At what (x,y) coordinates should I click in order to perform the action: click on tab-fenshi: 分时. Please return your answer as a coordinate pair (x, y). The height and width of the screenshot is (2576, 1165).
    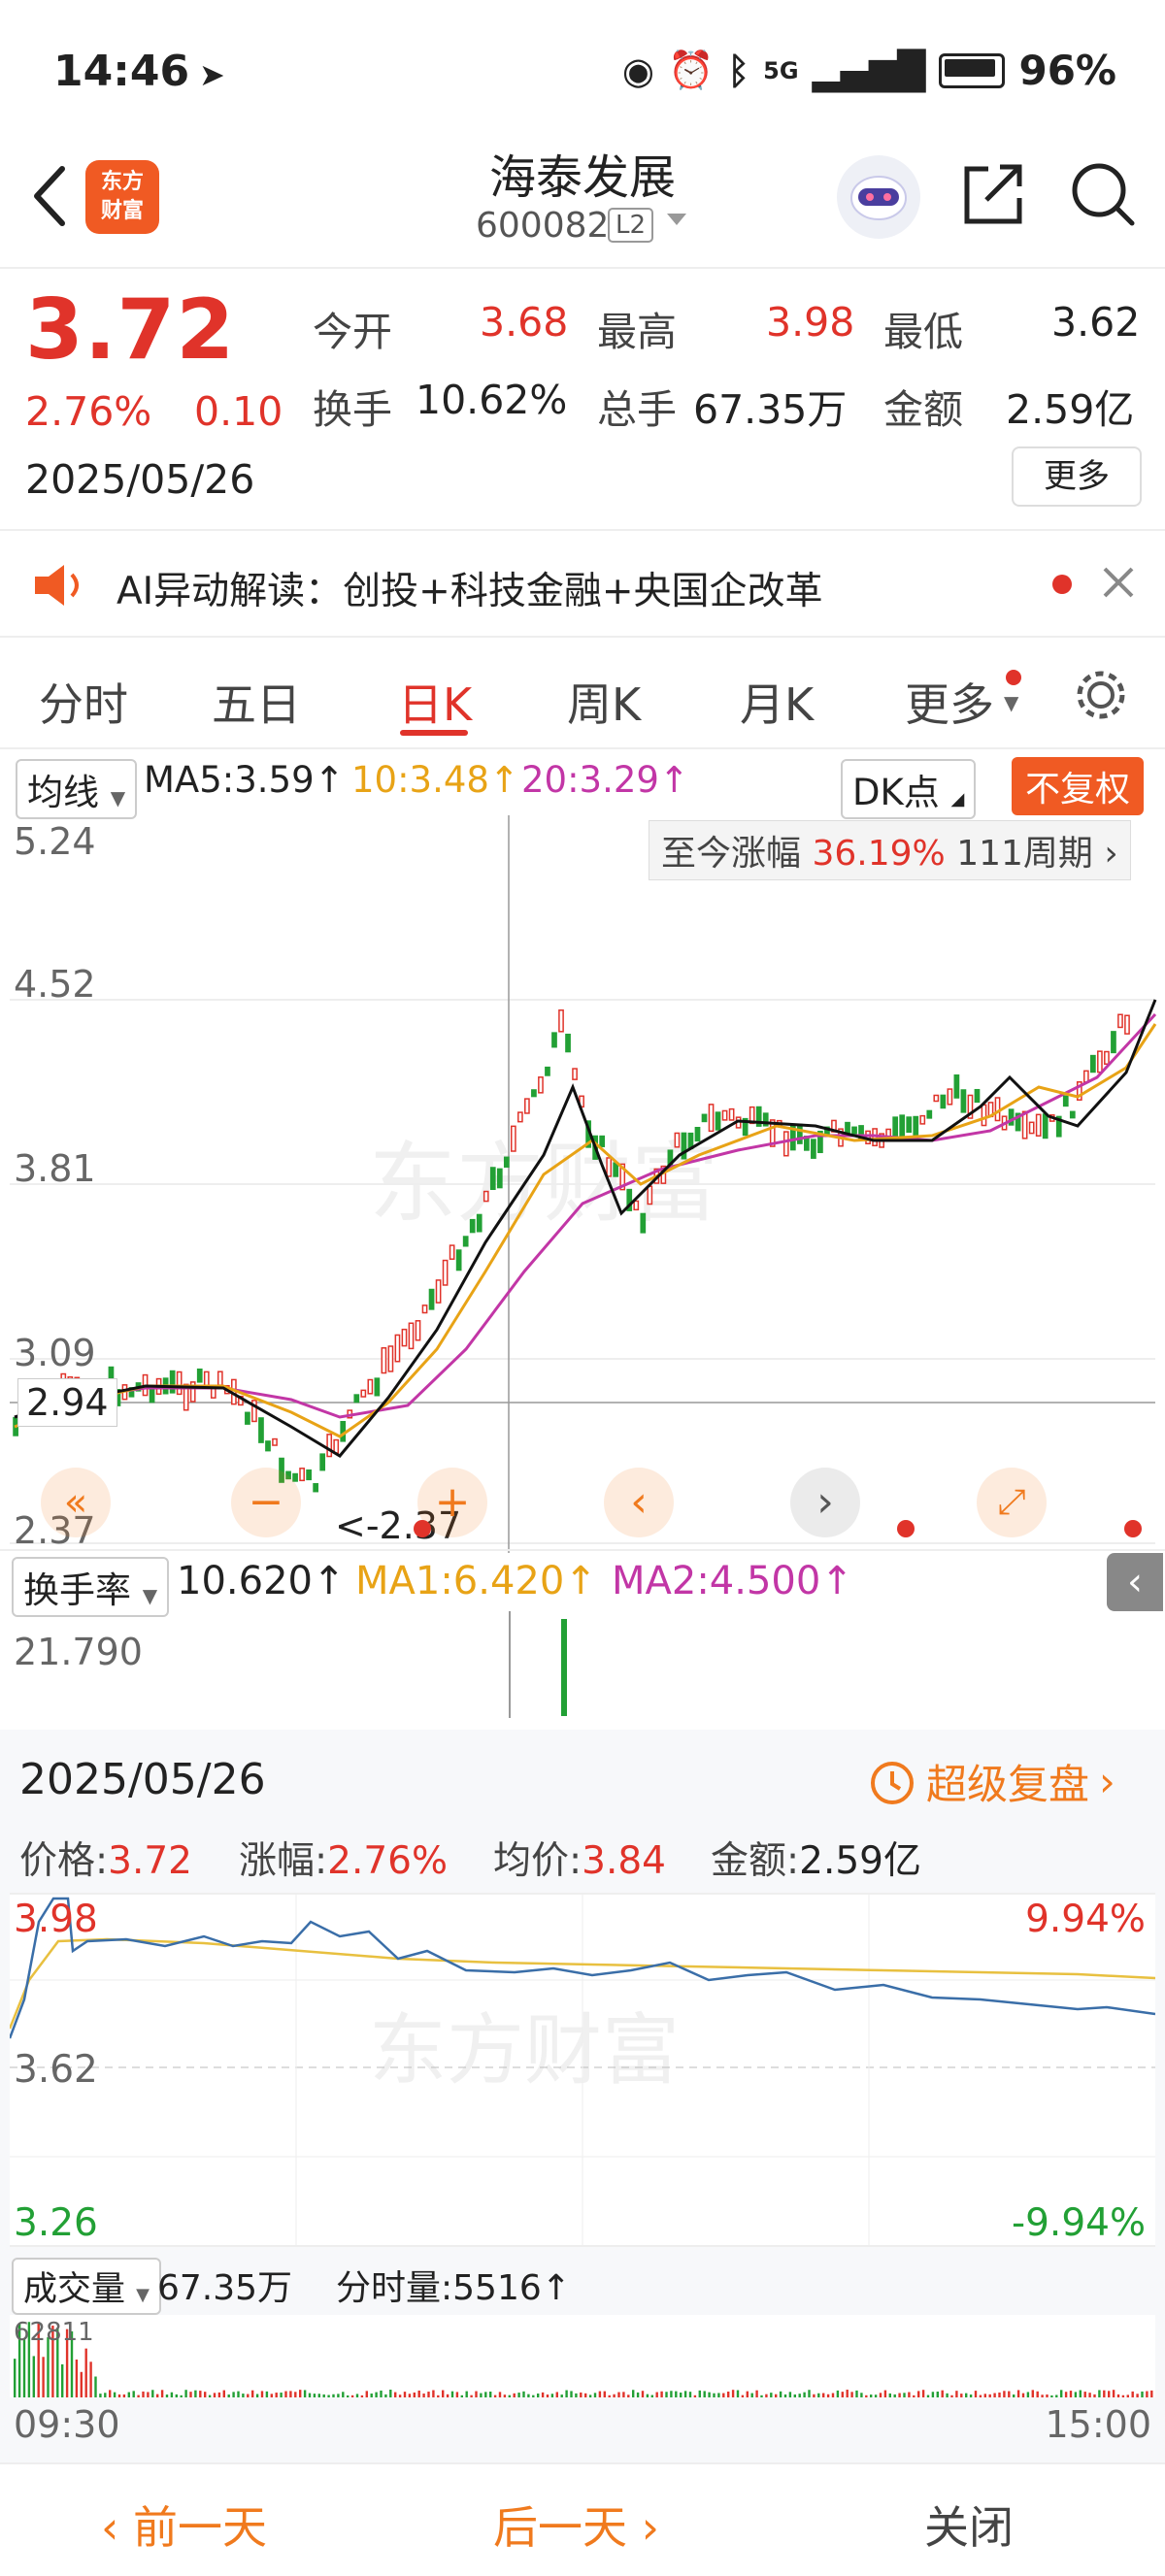
    Looking at the image, I should click on (83, 702).